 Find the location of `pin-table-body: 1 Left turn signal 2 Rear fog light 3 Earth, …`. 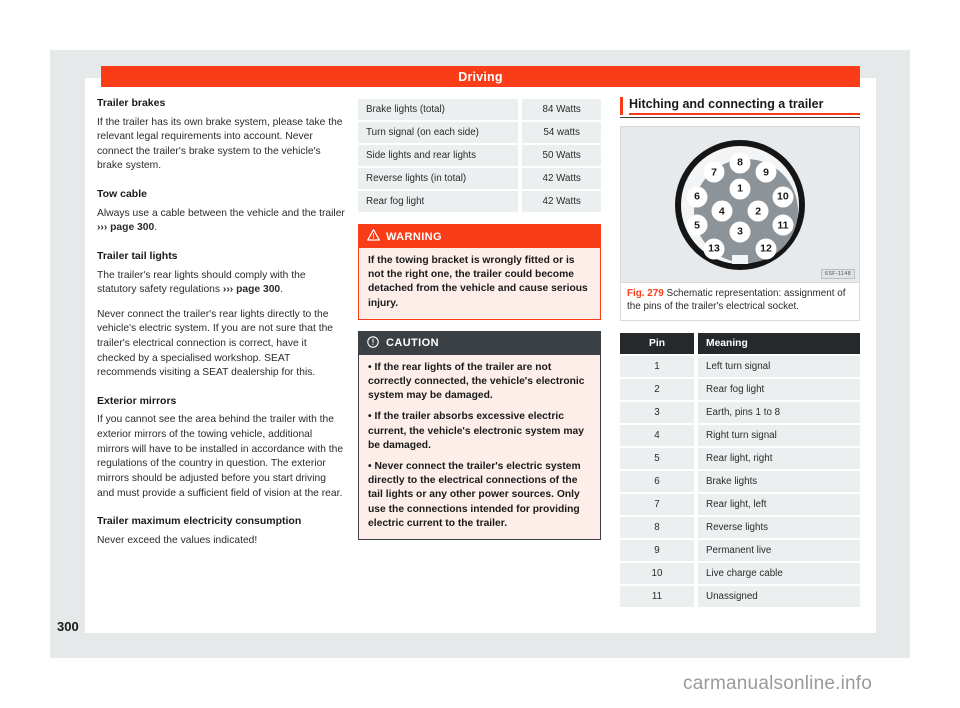

pin-table-body: 1 Left turn signal 2 Rear fog light 3 Earth, … is located at coordinates (740, 481).